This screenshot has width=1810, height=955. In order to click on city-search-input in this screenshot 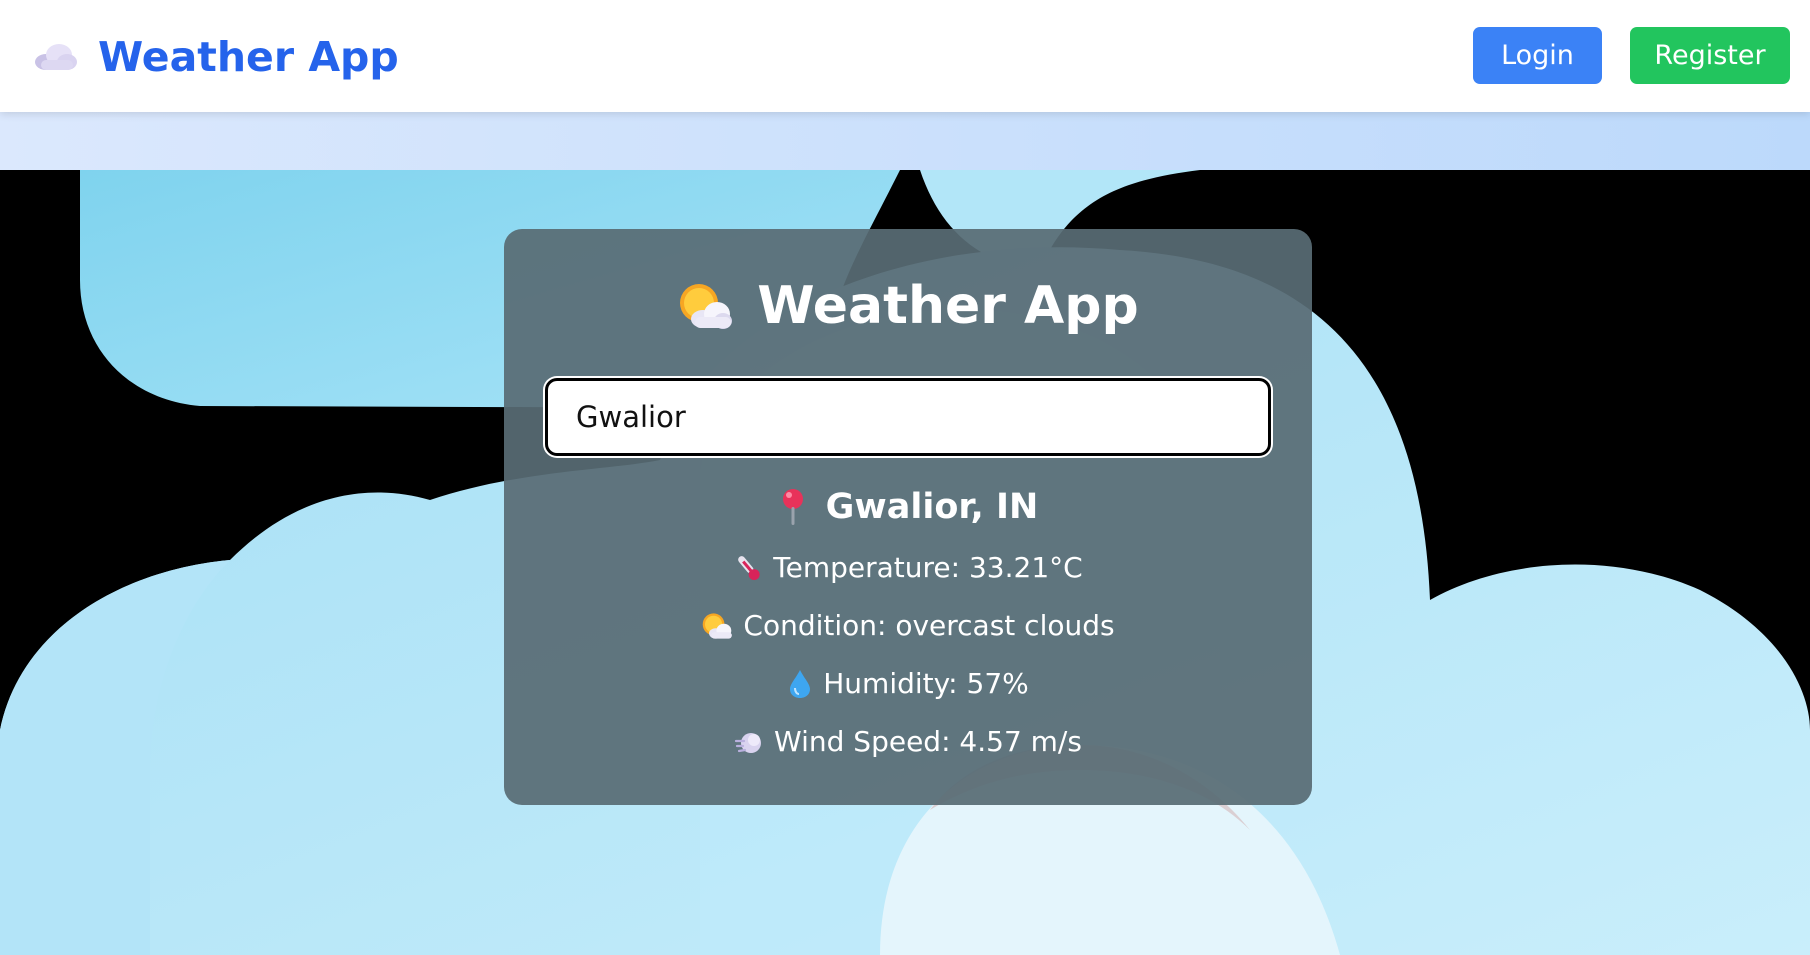, I will do `click(908, 417)`.